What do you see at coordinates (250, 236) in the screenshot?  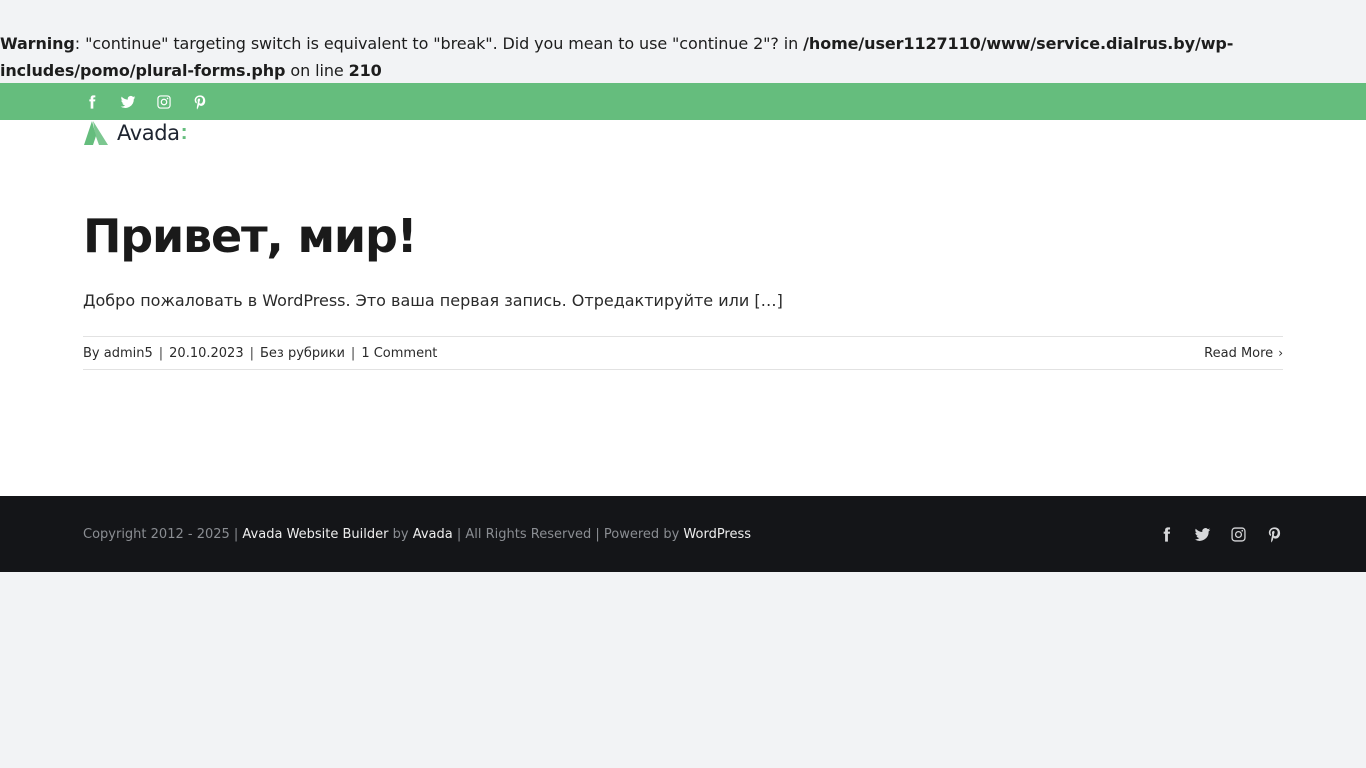 I see `post-title: Привет, мир!` at bounding box center [250, 236].